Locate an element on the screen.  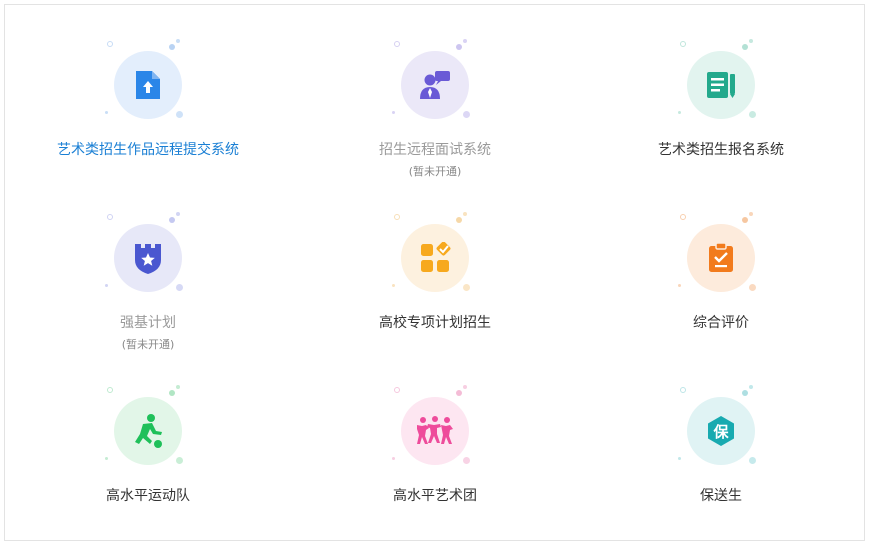
recommend-badge-icon: 保 is located at coordinates (721, 431).